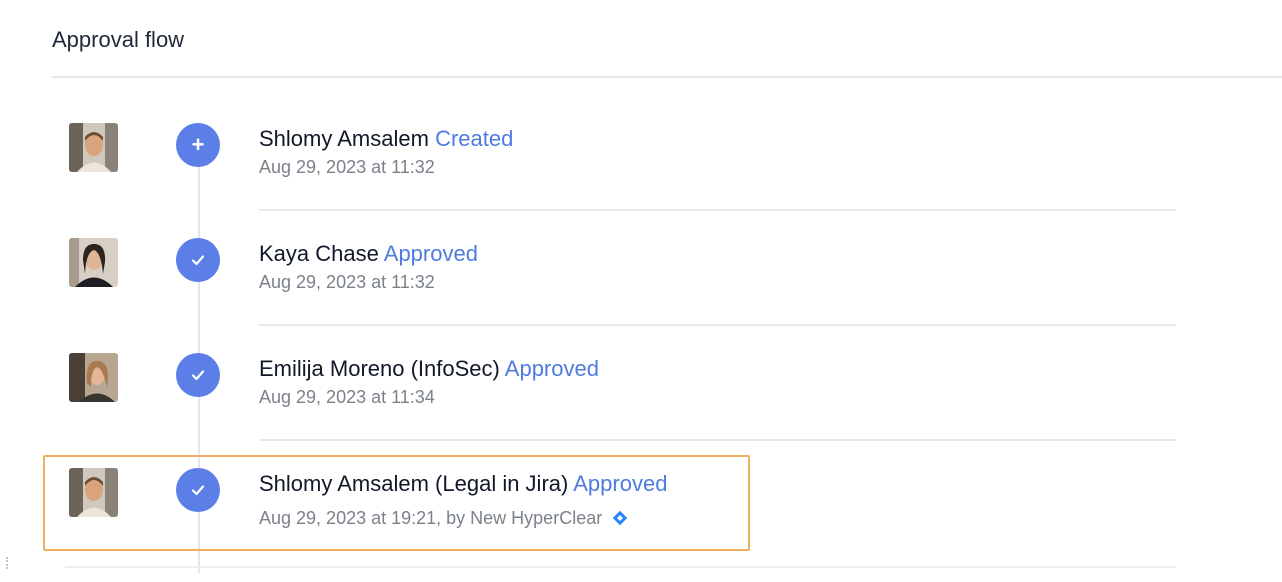 This screenshot has width=1282, height=582. Describe the element at coordinates (379, 368) in the screenshot. I see `approver-name: Emilija Moreno (InfoSec)` at that location.